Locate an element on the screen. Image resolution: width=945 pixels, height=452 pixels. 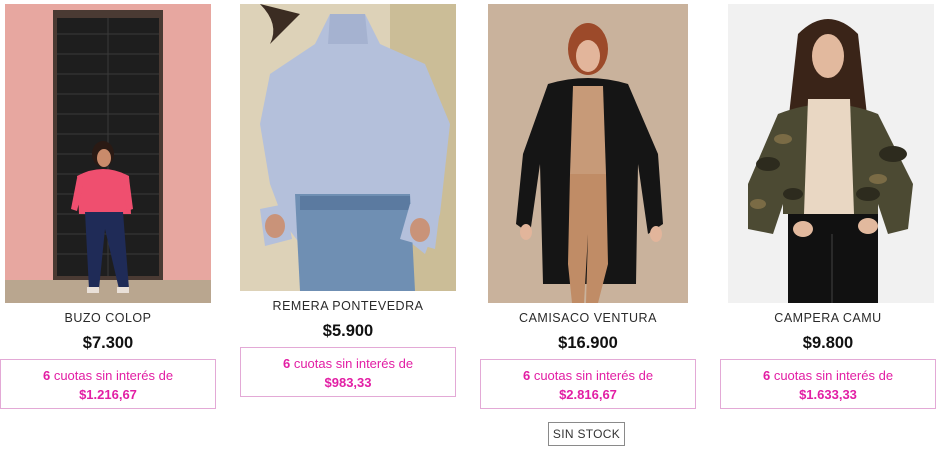
product-price: $5.900 is located at coordinates (348, 331).